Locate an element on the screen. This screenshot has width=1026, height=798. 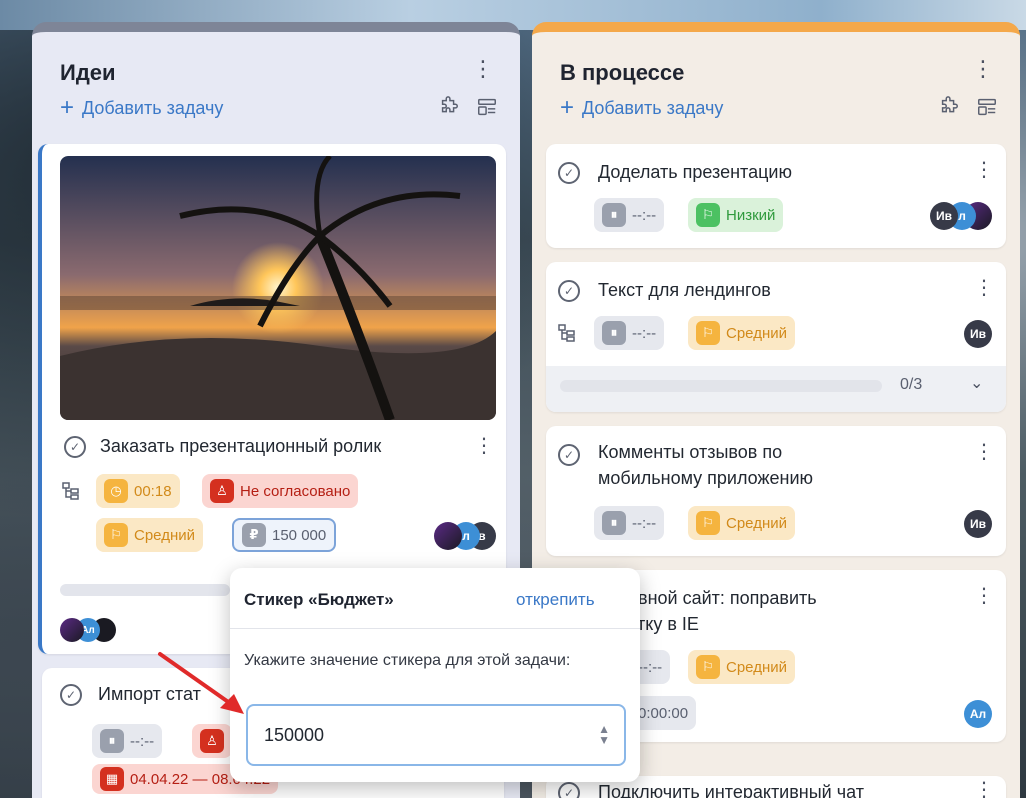
unpin-link: открепить is located at coordinates (555, 600).